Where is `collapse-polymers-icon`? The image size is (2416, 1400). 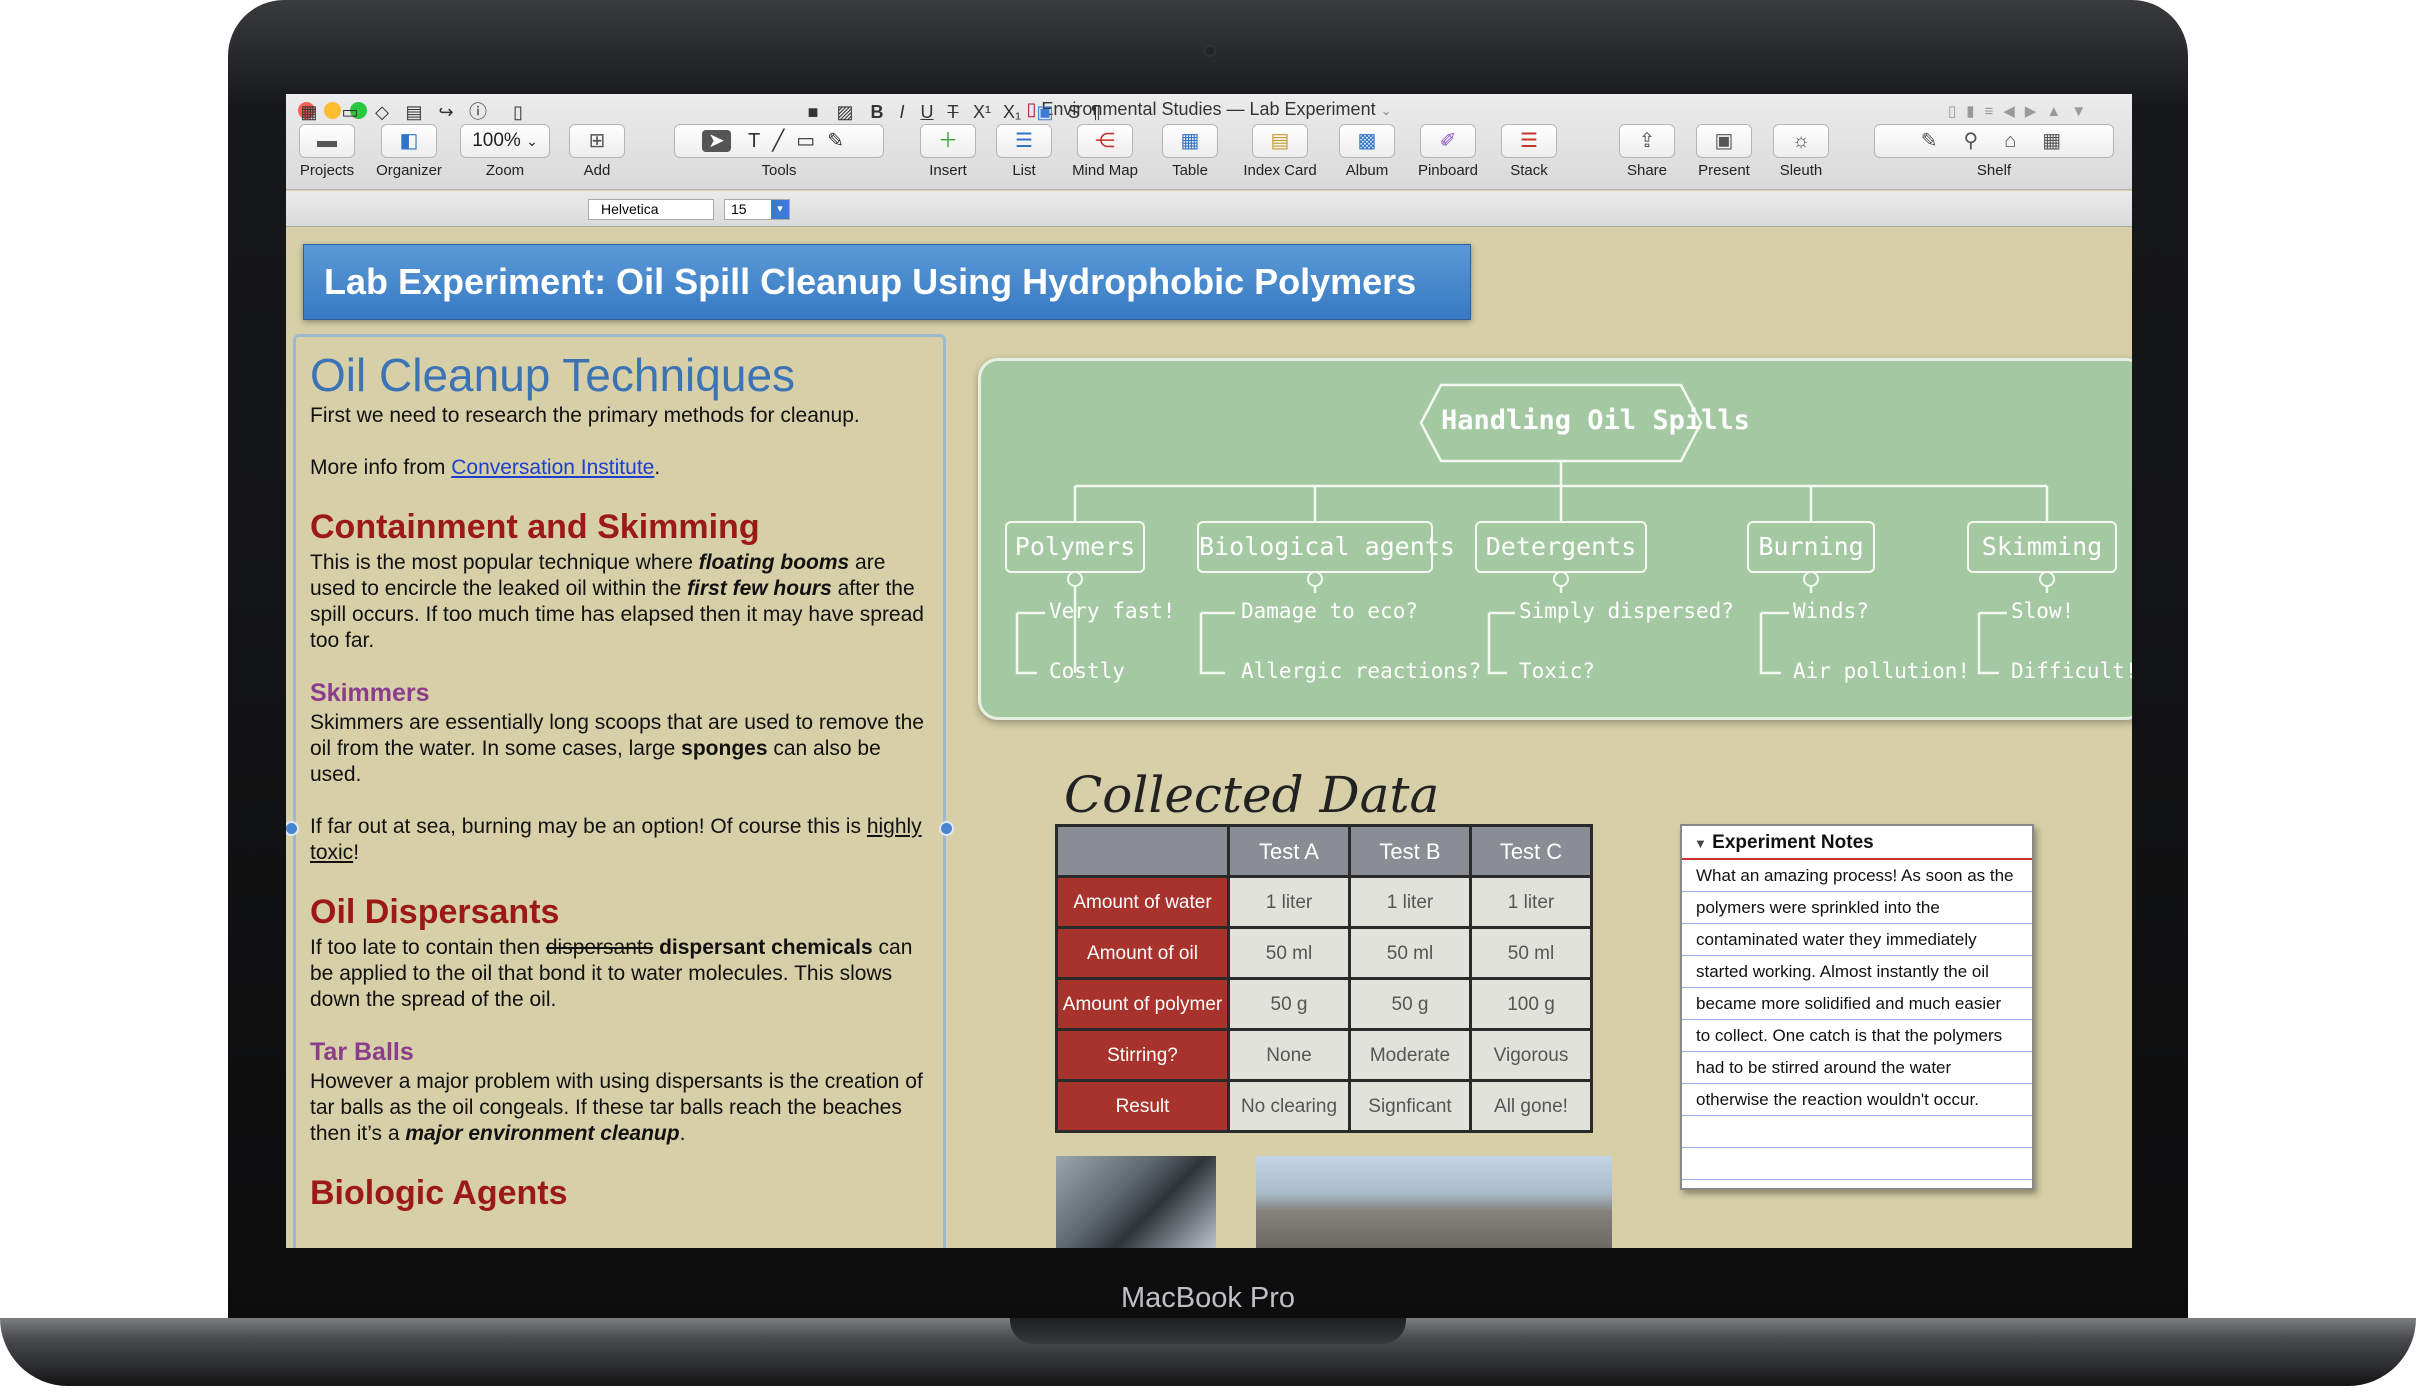
collapse-polymers-icon is located at coordinates (1075, 579).